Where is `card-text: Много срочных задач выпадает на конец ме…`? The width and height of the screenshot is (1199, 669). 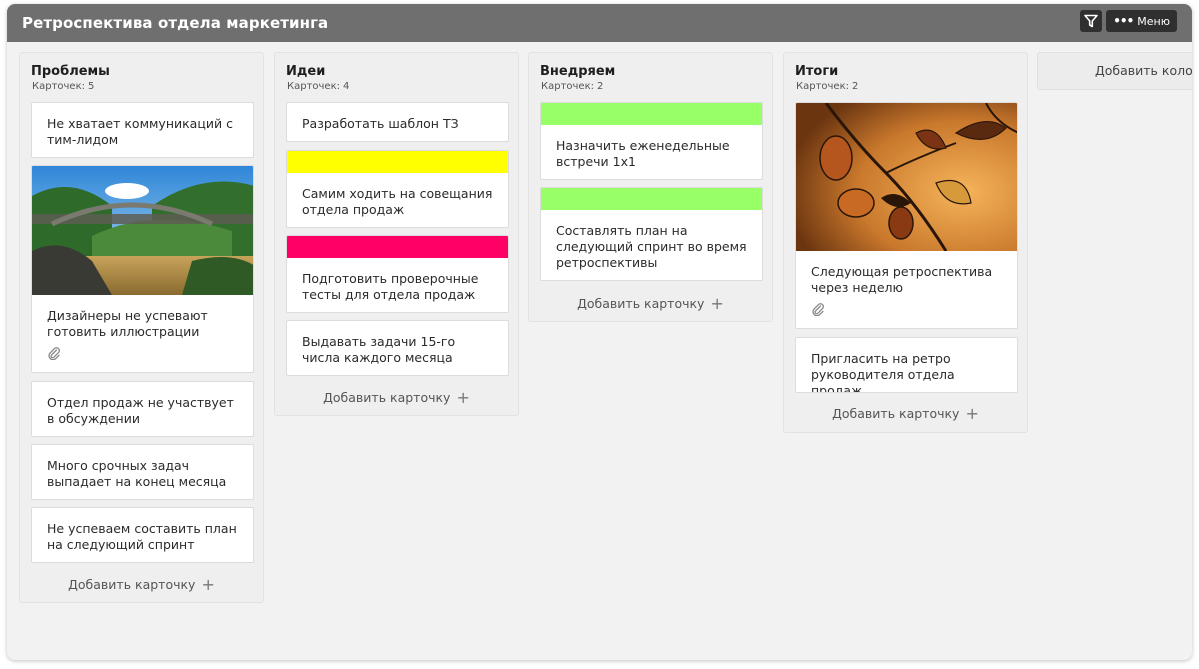
card-text: Много срочных задач выпадает на конец ме… is located at coordinates (137, 473).